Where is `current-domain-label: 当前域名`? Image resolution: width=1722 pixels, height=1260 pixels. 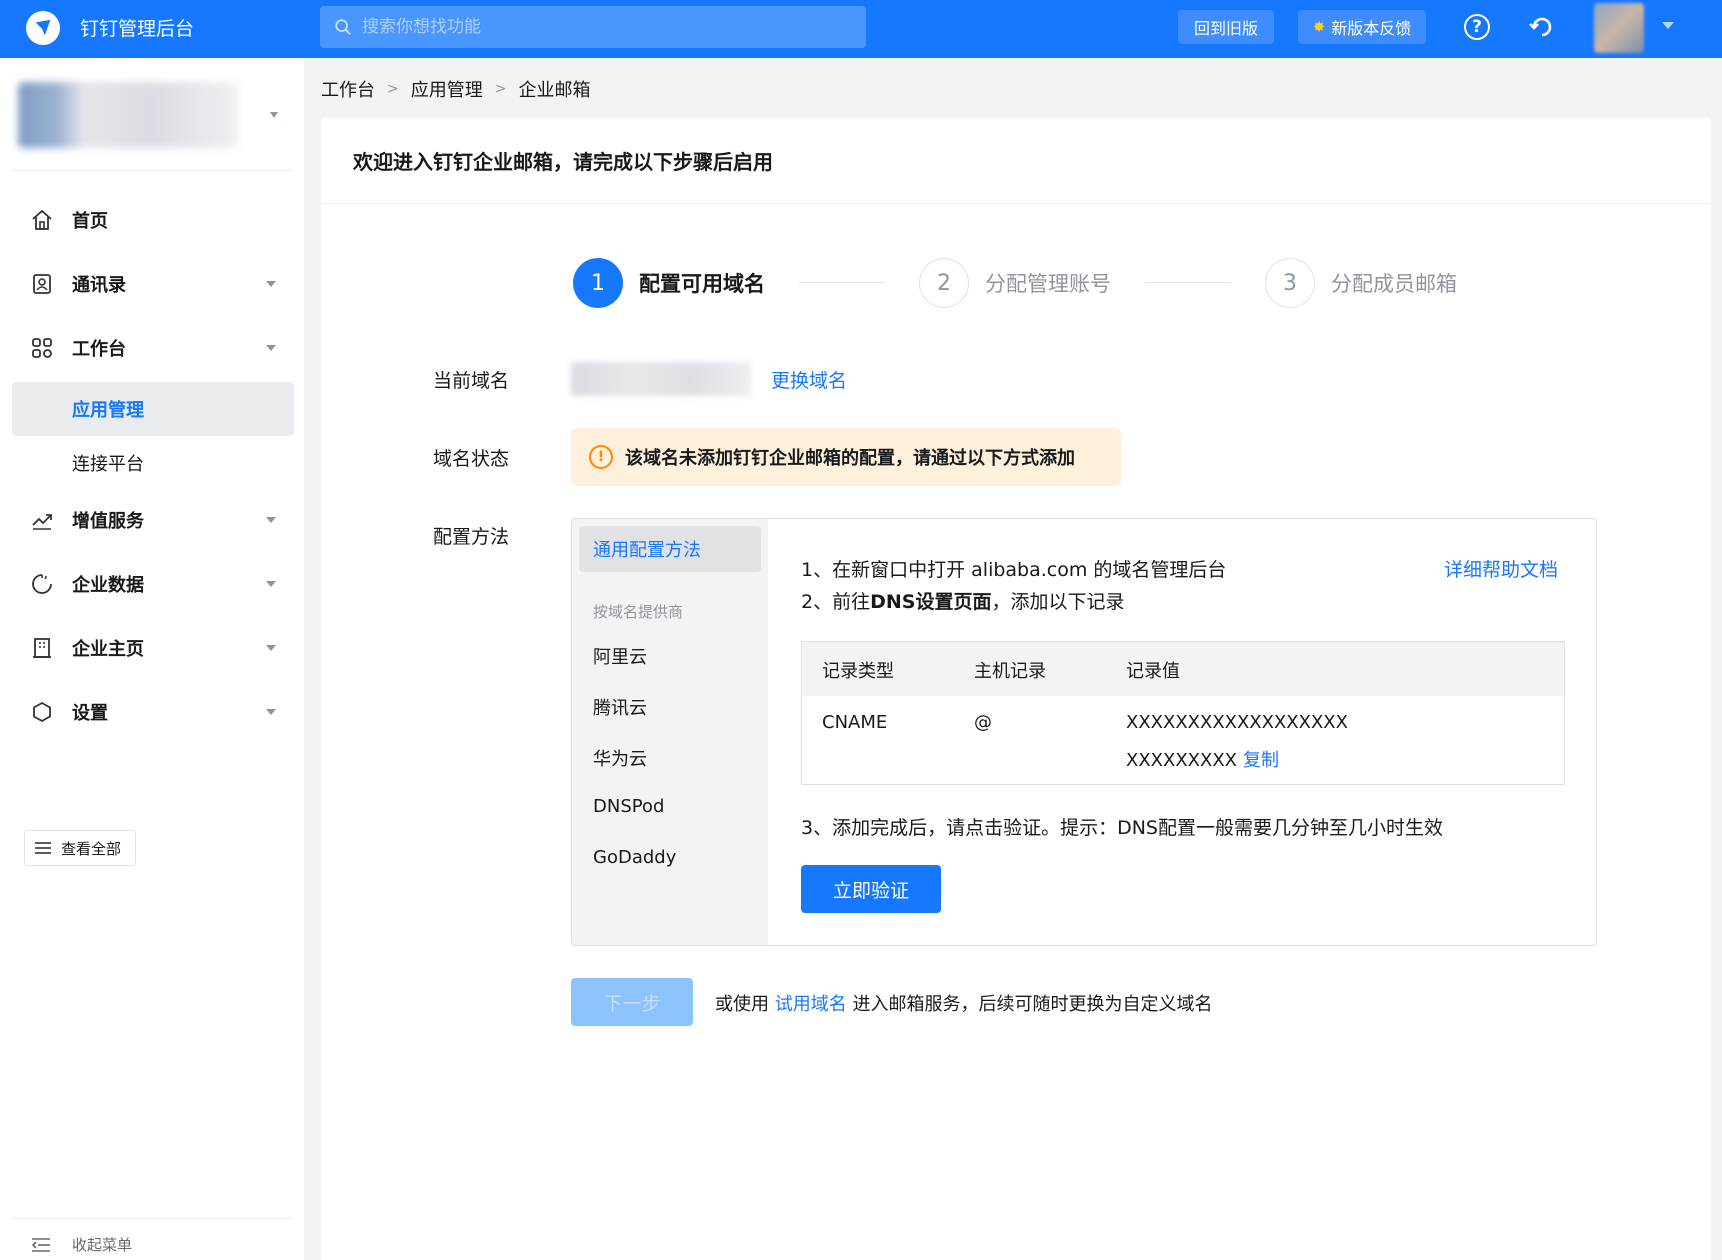 current-domain-label: 当前域名 is located at coordinates (471, 381).